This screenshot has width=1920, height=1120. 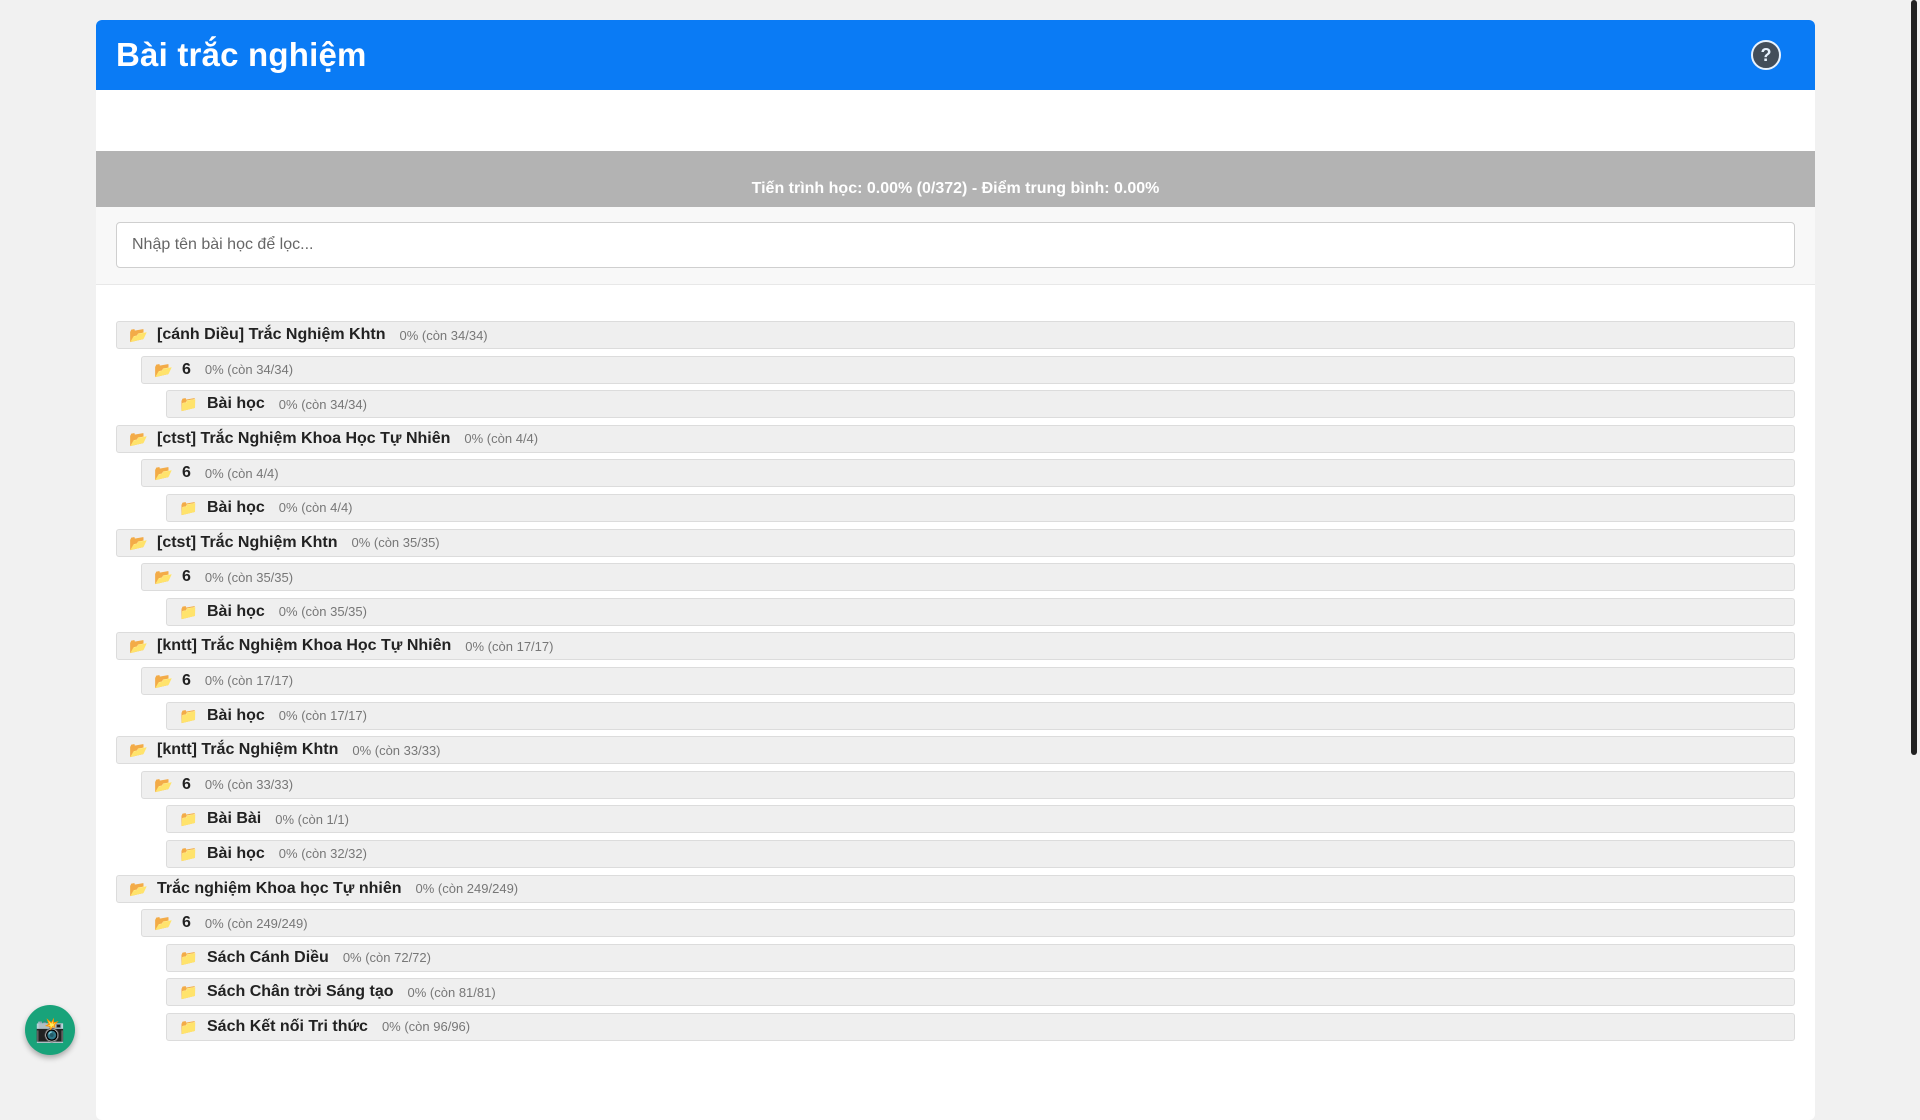 I want to click on course-folder-row: 📂 6 0% (còn 17/17), so click(x=968, y=680).